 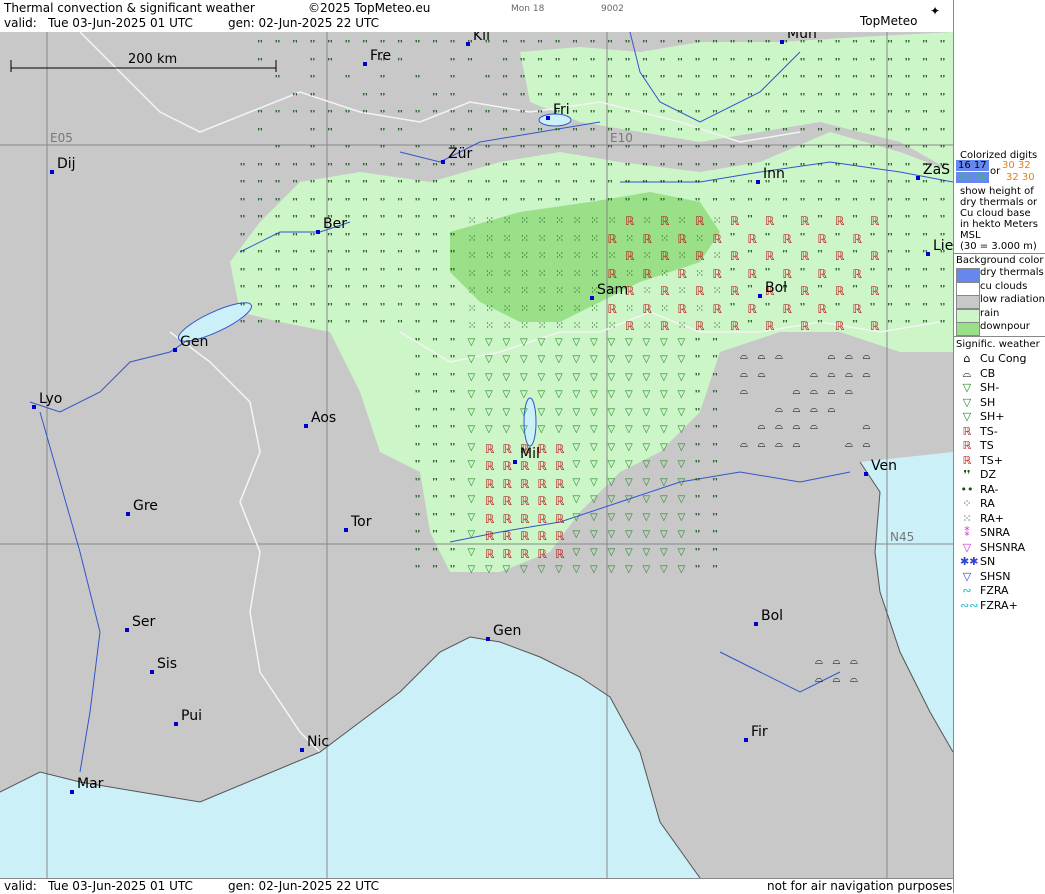 I want to click on city-label-ven: Ven, so click(x=884, y=466).